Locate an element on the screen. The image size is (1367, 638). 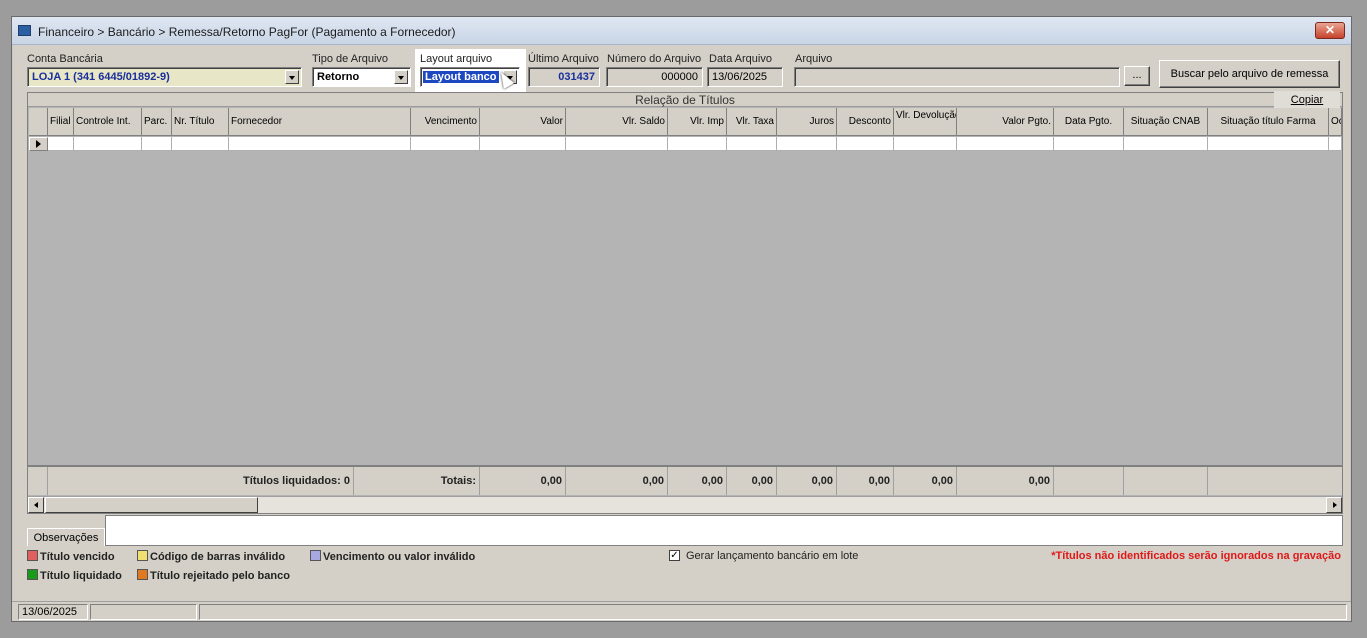
column-header: Vlr. Saldo is located at coordinates (617, 122).